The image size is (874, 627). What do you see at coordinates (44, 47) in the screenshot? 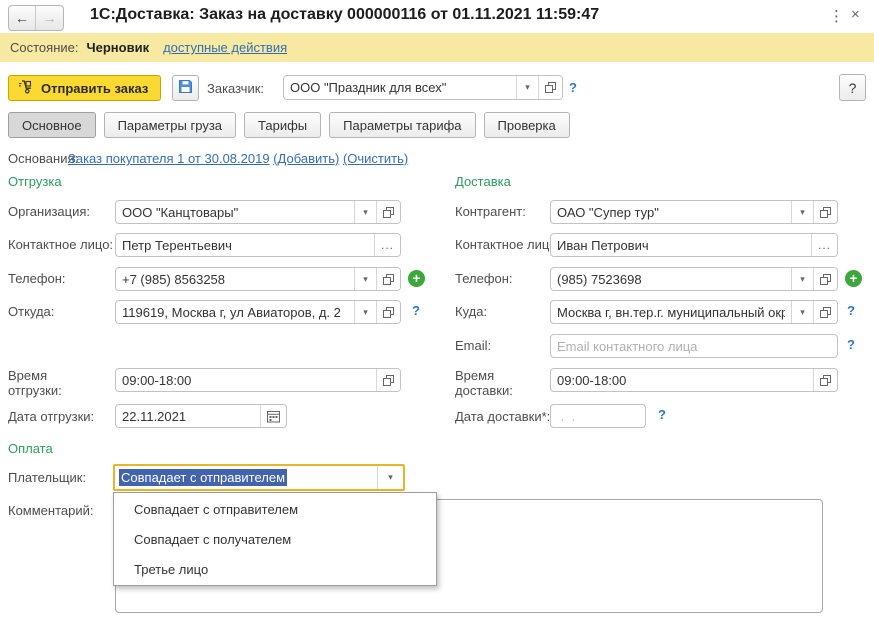
I see `status-label: Состояние:` at bounding box center [44, 47].